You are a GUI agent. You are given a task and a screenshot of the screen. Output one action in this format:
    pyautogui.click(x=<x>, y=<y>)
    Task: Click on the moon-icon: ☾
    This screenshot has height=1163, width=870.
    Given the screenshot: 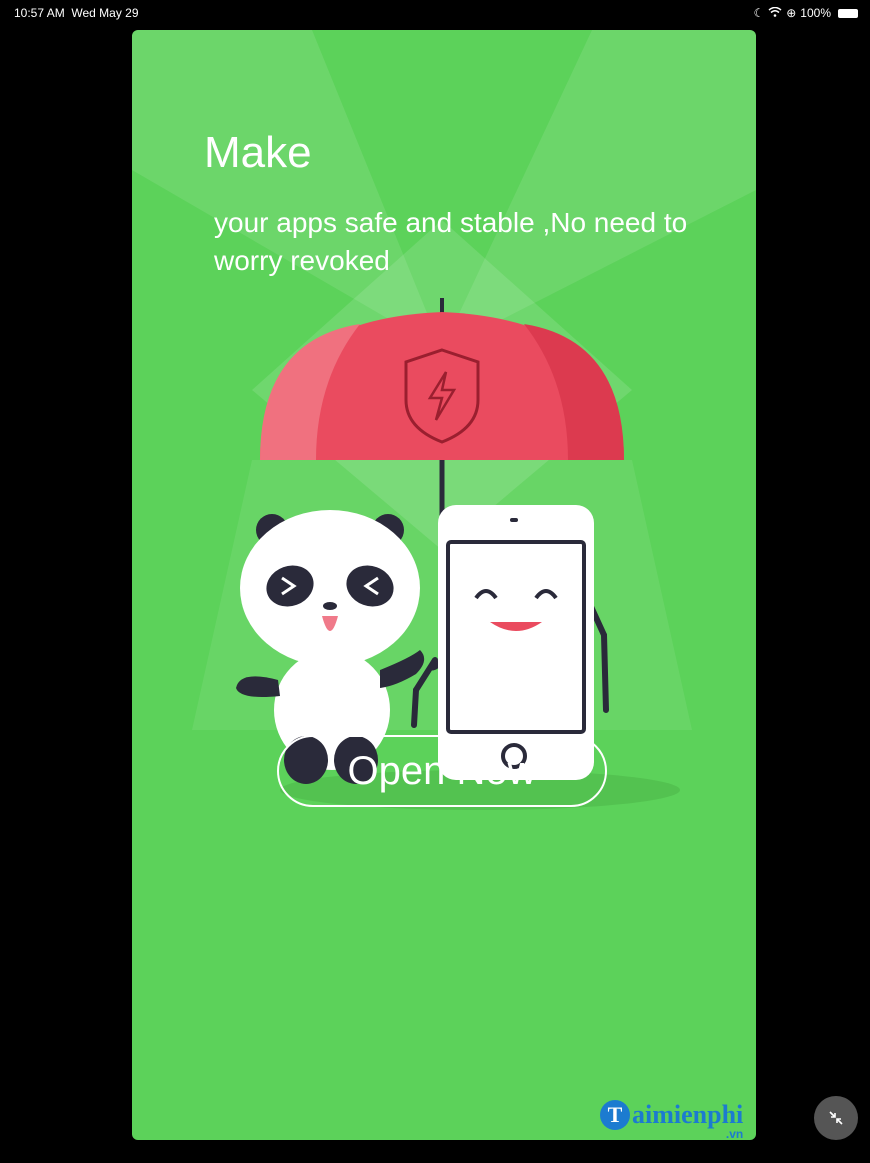 What is the action you would take?
    pyautogui.click(x=759, y=13)
    